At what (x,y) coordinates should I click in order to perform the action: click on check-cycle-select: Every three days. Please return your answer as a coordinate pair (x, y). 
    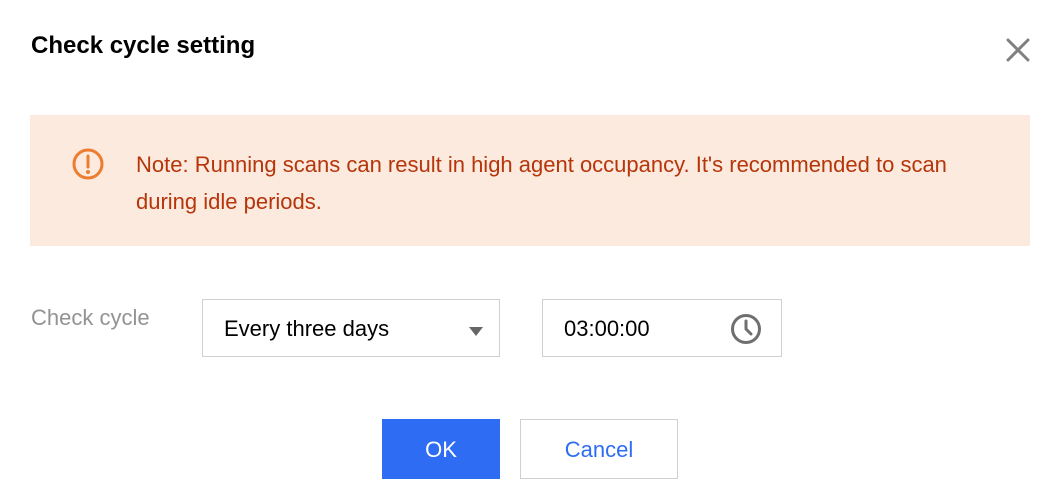
    Looking at the image, I should click on (351, 328).